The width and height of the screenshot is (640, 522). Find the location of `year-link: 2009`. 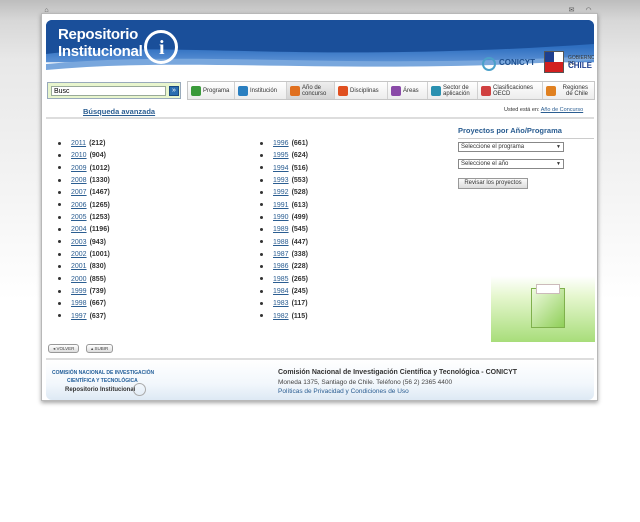

year-link: 2009 is located at coordinates (79, 168).